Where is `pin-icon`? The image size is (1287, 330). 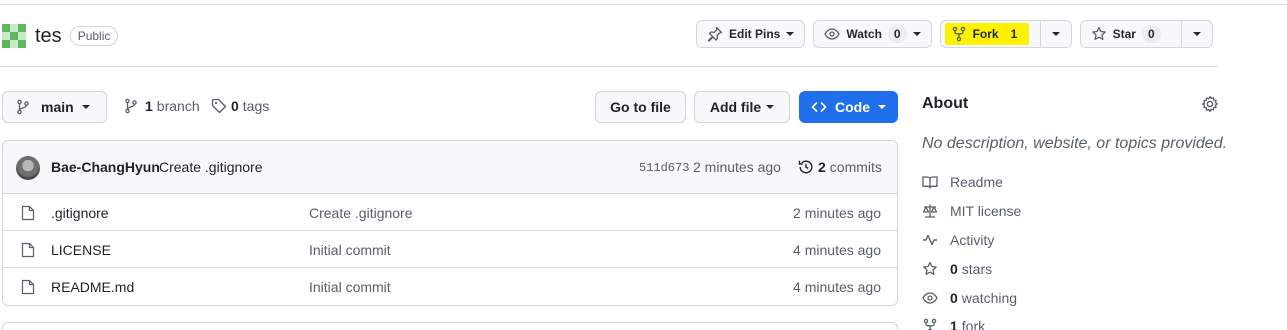
pin-icon is located at coordinates (715, 34).